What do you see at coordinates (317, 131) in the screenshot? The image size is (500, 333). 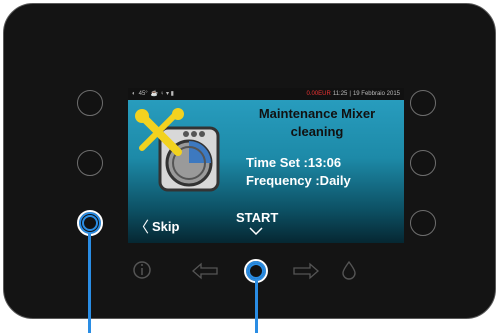 I see `screen-title-line2: cleaning` at bounding box center [317, 131].